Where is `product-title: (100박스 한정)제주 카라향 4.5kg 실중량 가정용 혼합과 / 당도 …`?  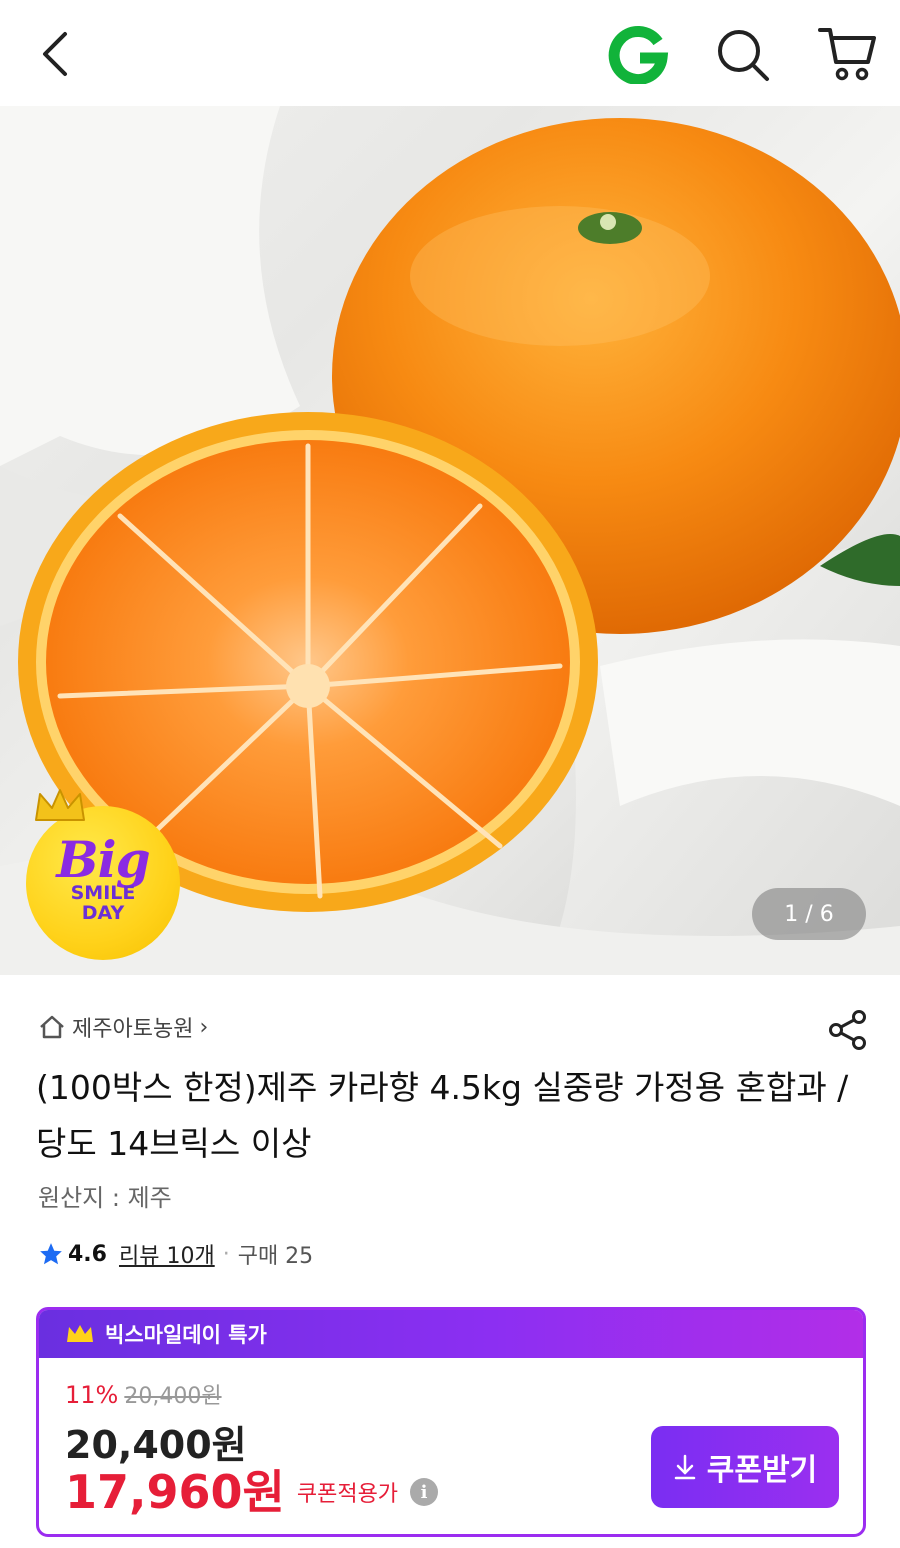 product-title: (100박스 한정)제주 카라향 4.5kg 실중량 가정용 혼합과 / 당도 … is located at coordinates (442, 1115).